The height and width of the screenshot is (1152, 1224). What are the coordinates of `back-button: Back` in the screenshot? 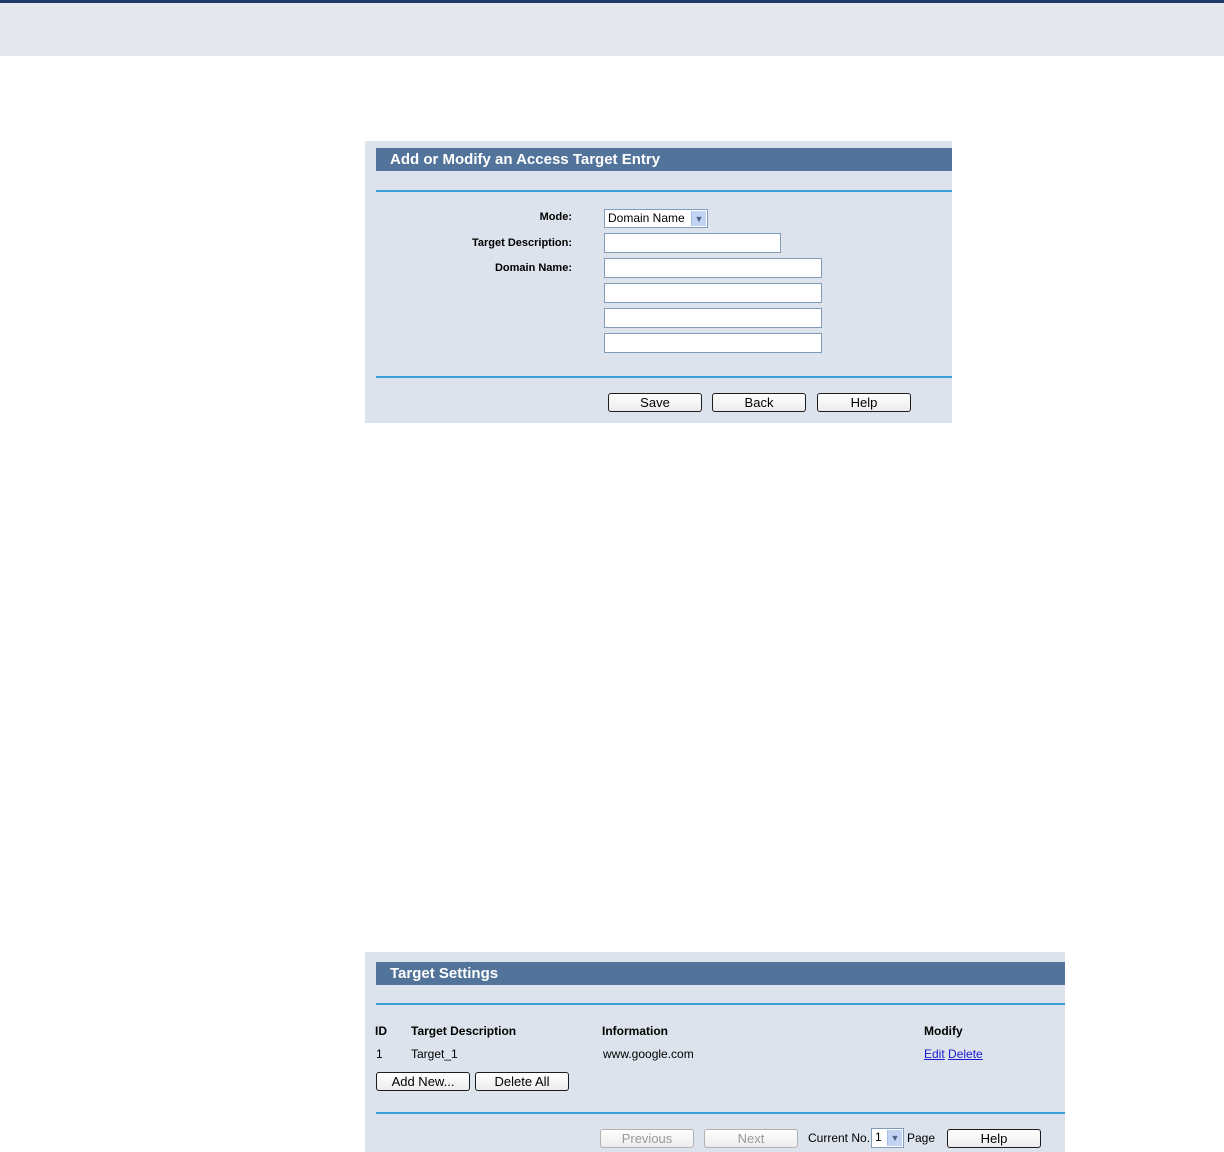 It's located at (759, 402).